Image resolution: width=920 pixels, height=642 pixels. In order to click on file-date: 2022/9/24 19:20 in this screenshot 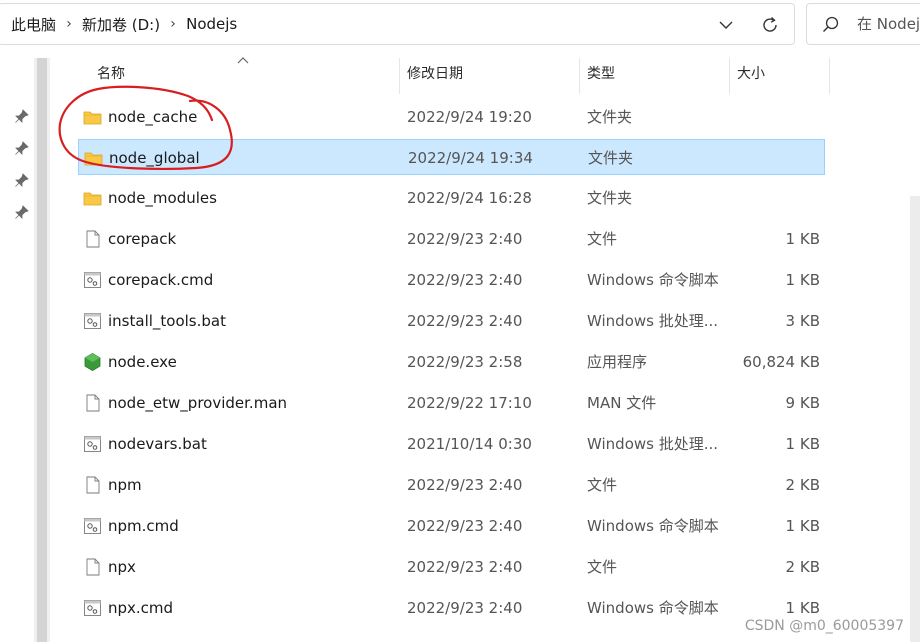, I will do `click(469, 117)`.